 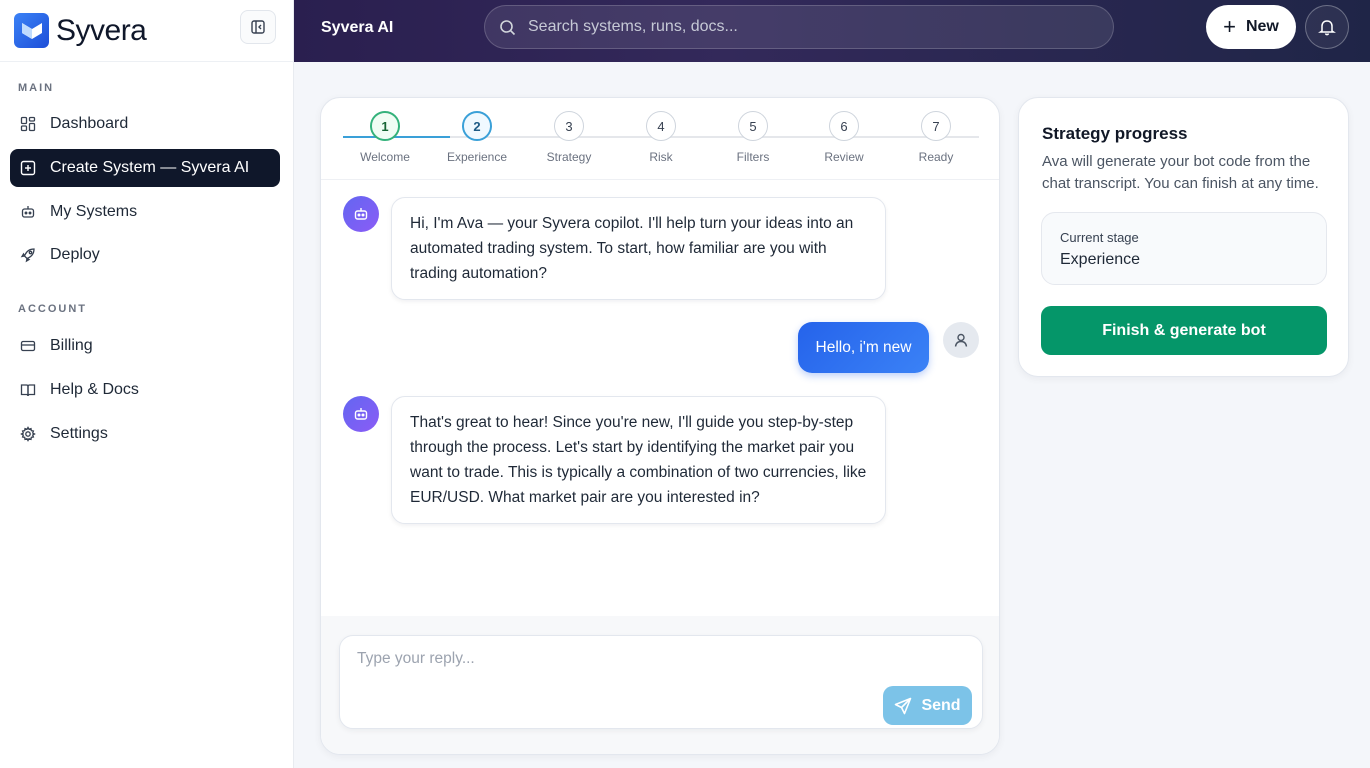 What do you see at coordinates (145, 255) in the screenshot?
I see `sidebar-item-deploy: Deploy` at bounding box center [145, 255].